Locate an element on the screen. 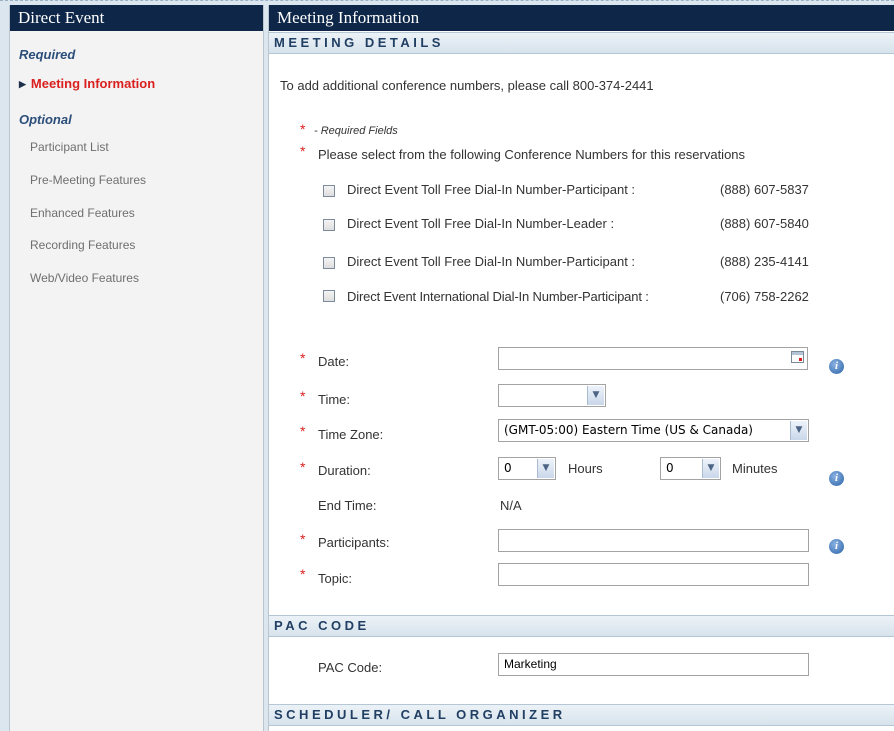 This screenshot has width=894, height=731. conference-number-value: (888) 607-5837 is located at coordinates (764, 189).